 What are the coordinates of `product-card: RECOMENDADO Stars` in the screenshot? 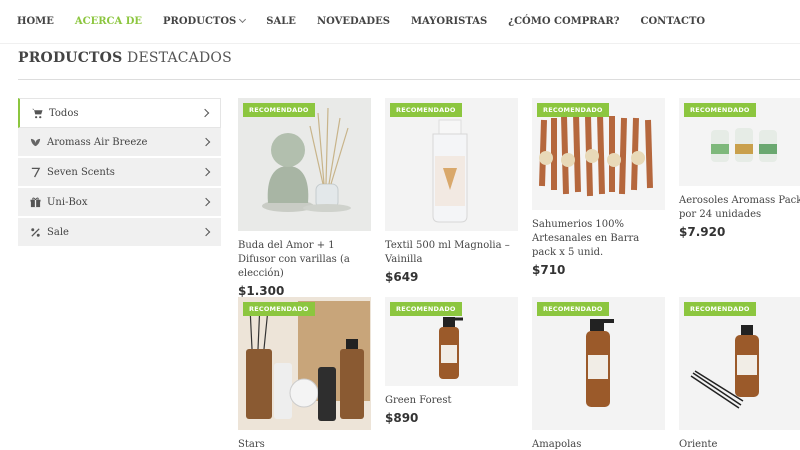 It's located at (304, 373).